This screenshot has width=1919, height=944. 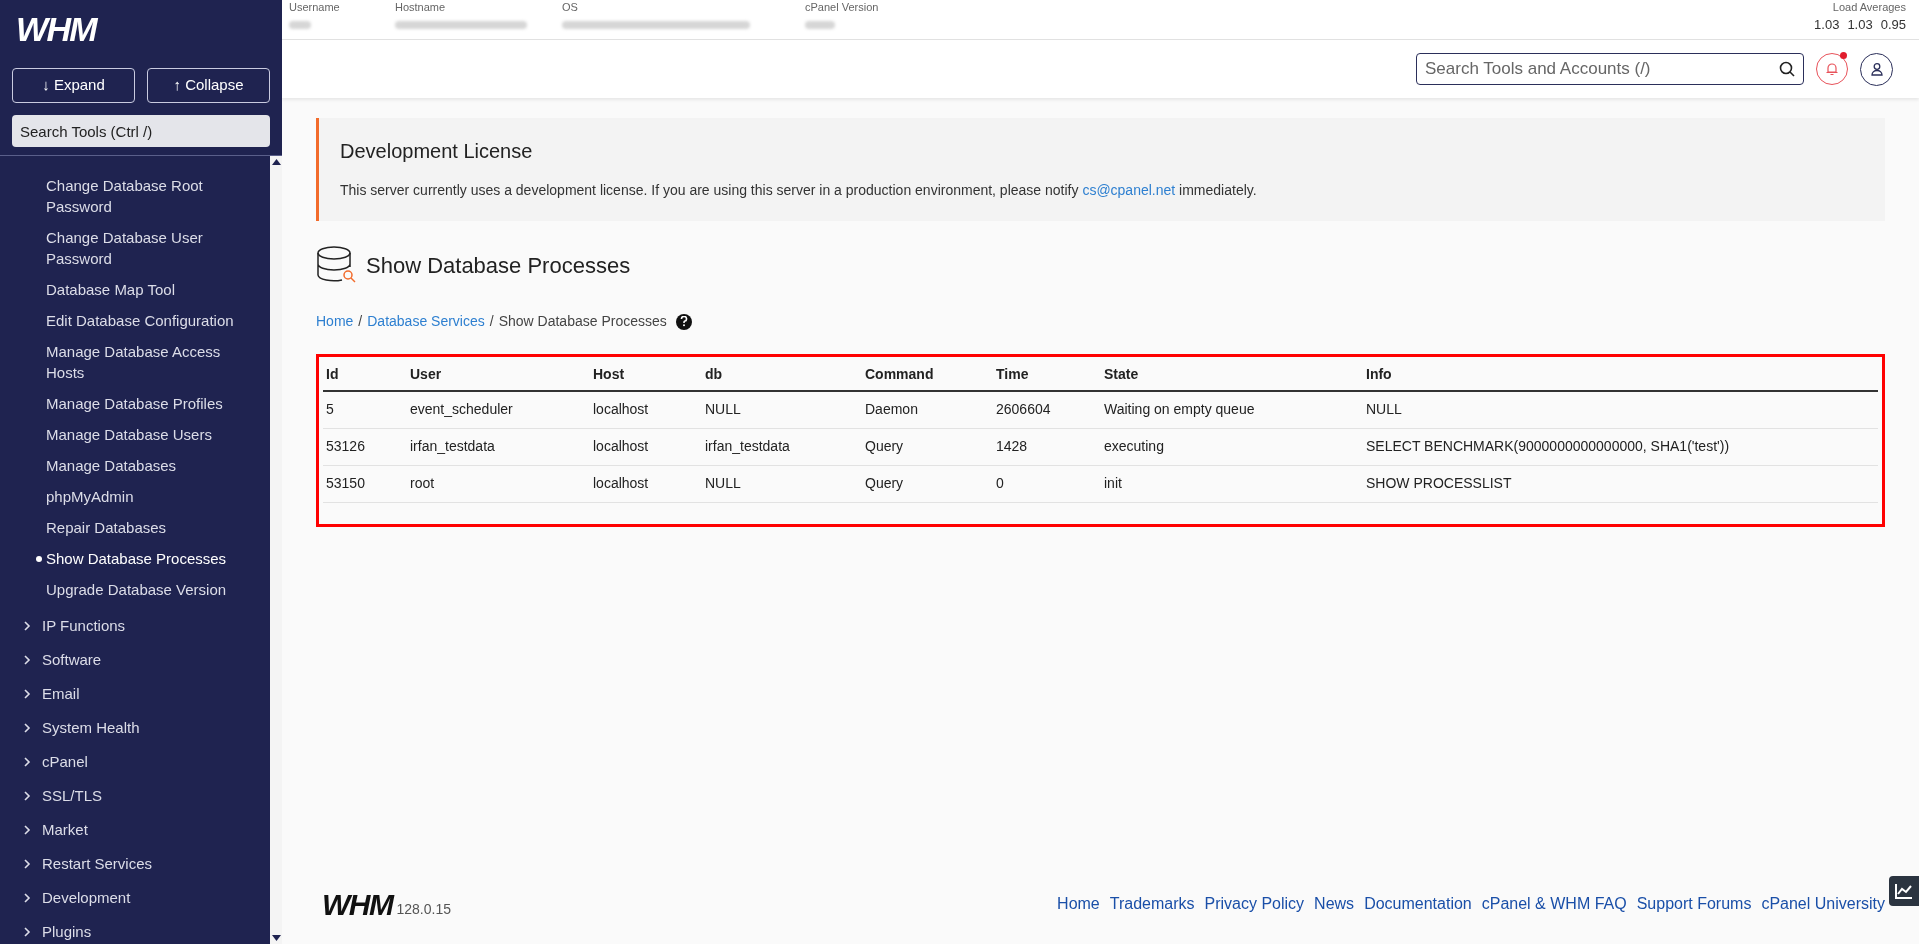 I want to click on alert-title: Development License, so click(x=437, y=151).